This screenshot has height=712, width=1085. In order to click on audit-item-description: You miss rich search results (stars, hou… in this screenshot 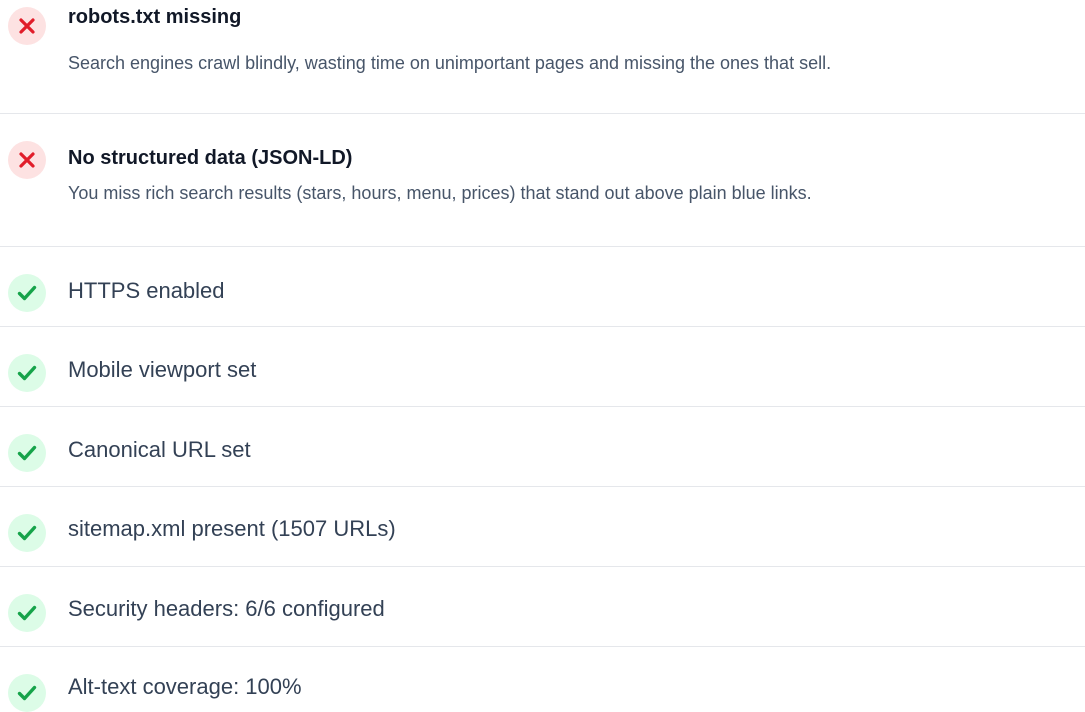, I will do `click(440, 193)`.